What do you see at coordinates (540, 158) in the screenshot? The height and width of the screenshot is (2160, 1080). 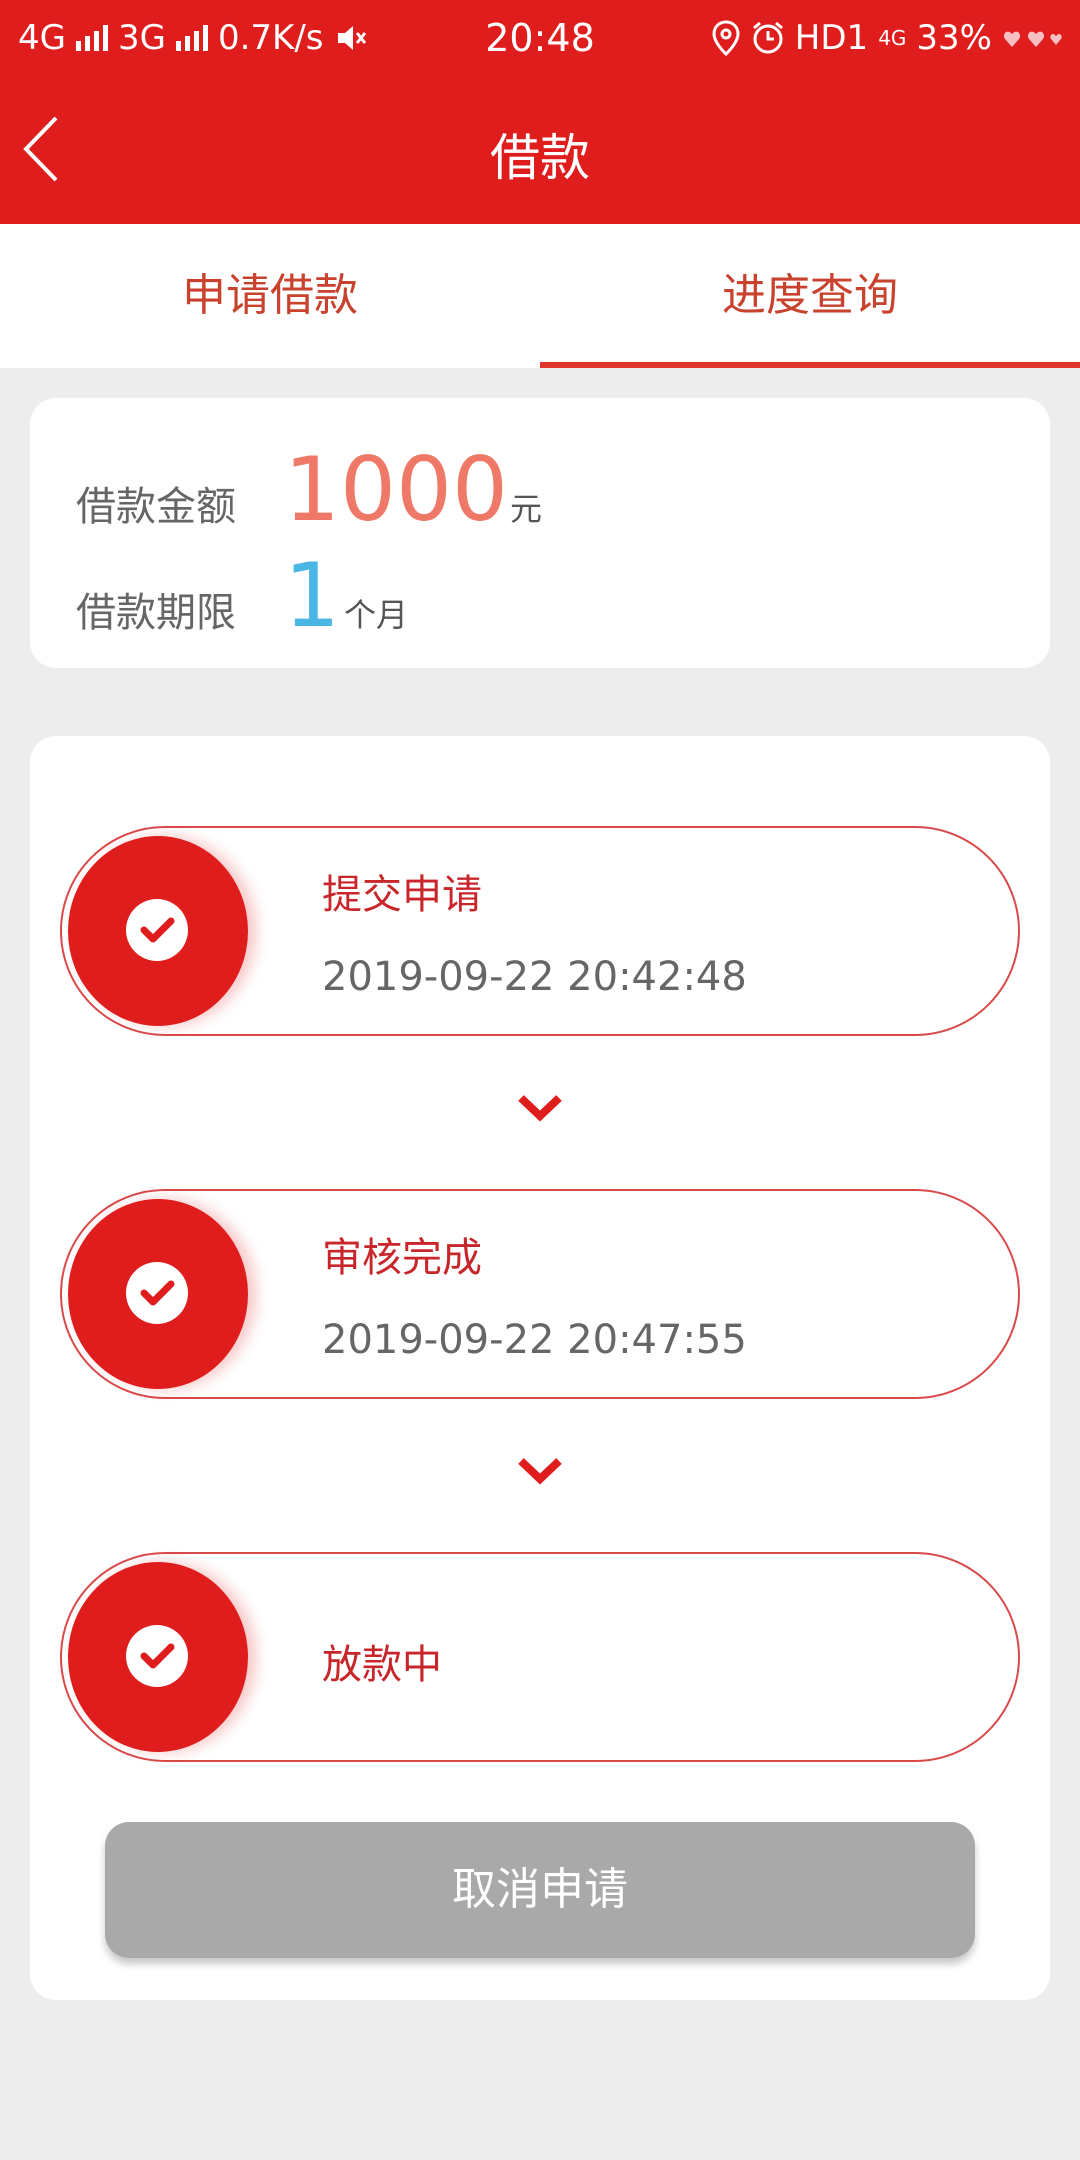 I see `page-title: 借款` at bounding box center [540, 158].